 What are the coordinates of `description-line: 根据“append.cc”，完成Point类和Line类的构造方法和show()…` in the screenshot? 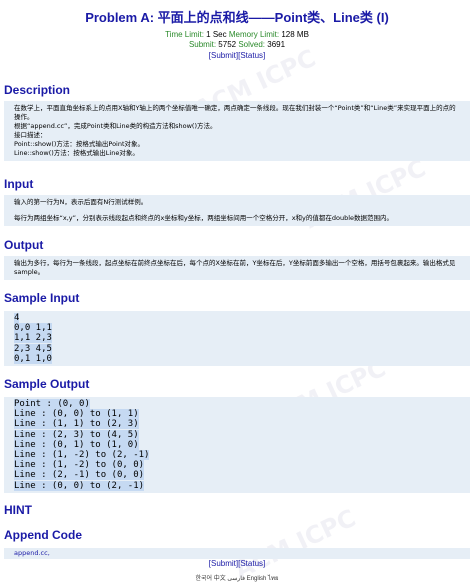 It's located at (115, 126).